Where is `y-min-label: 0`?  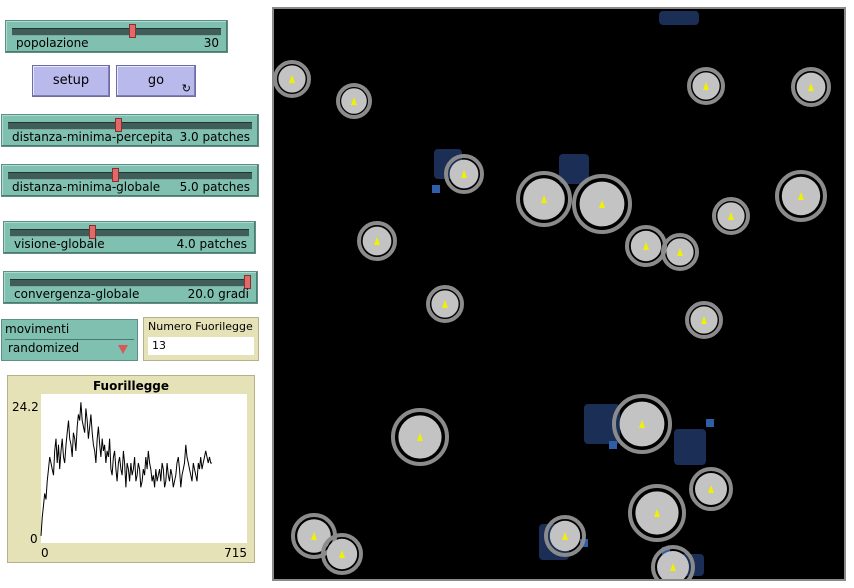 y-min-label: 0 is located at coordinates (34, 539).